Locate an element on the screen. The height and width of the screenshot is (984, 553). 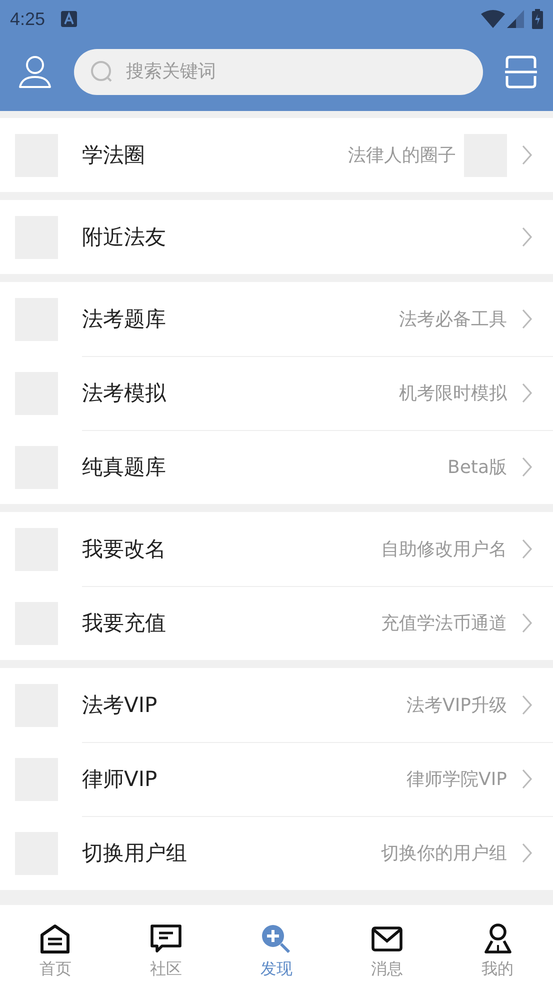
search-field: 搜索关键词 is located at coordinates (278, 71).